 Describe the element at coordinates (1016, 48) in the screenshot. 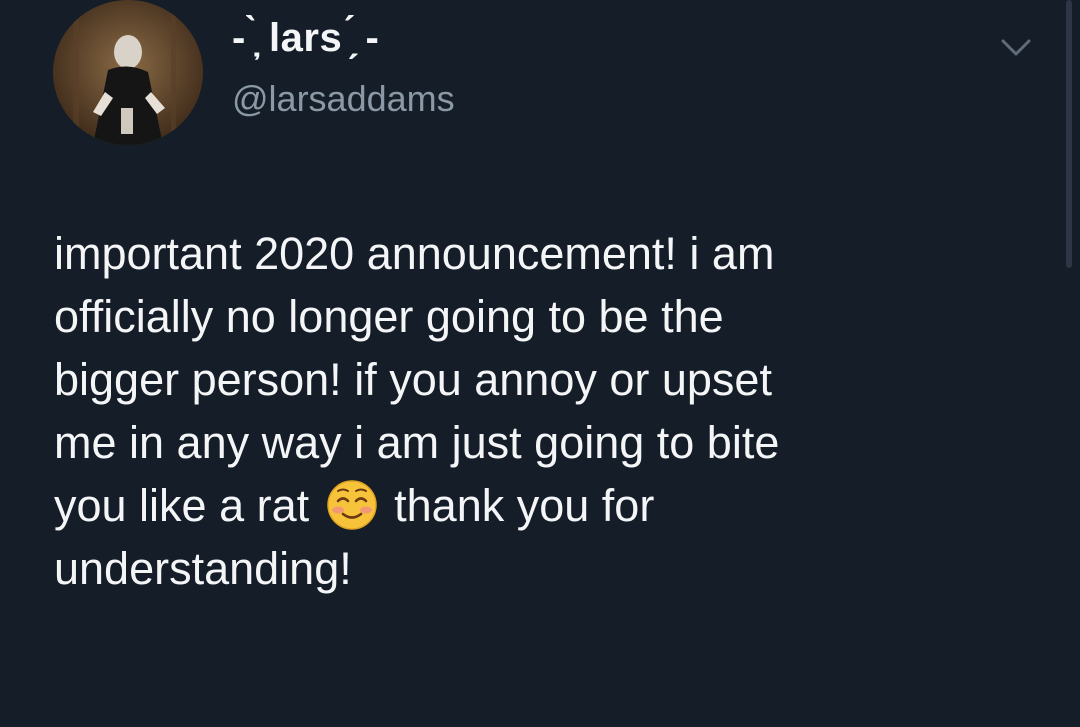

I see `chevron-down-icon` at that location.